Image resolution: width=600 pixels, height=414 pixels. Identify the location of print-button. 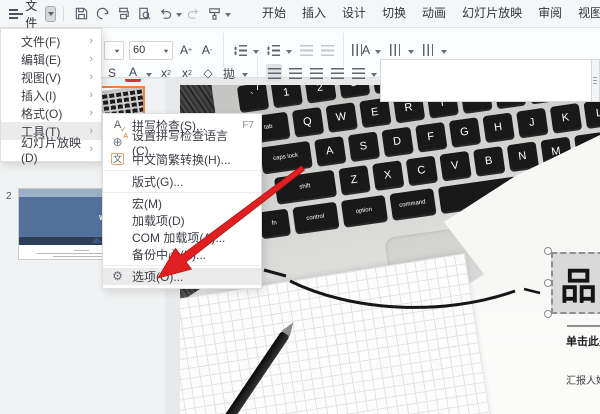
(123, 13).